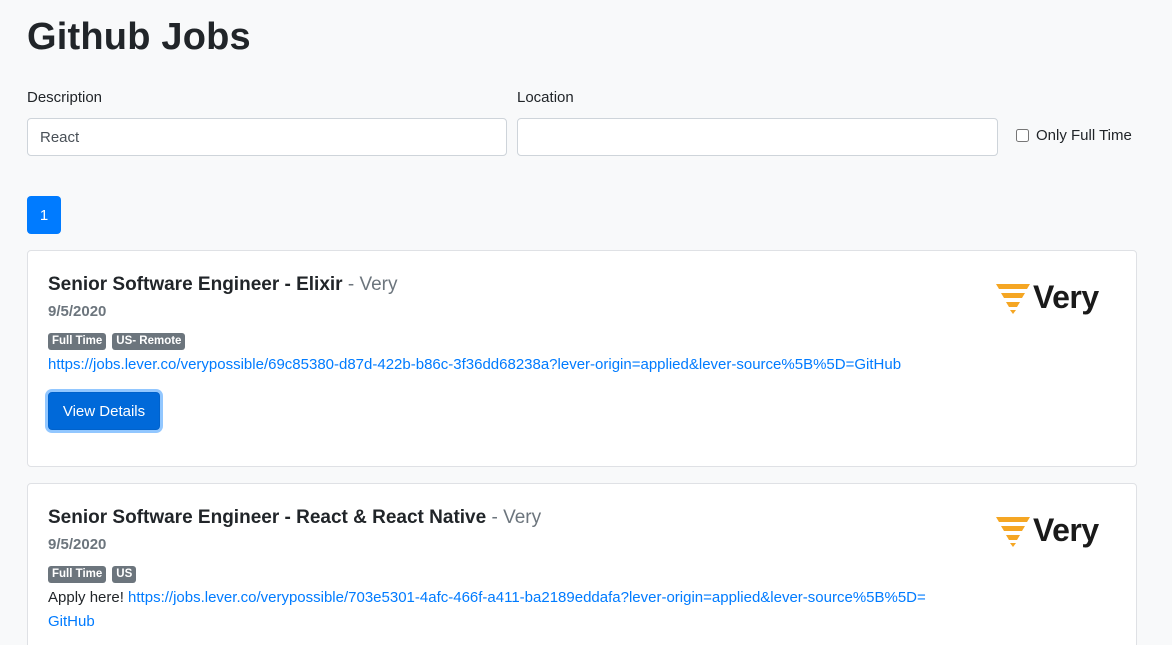 The width and height of the screenshot is (1172, 645). I want to click on apply-prefix: Apply here!, so click(88, 597).